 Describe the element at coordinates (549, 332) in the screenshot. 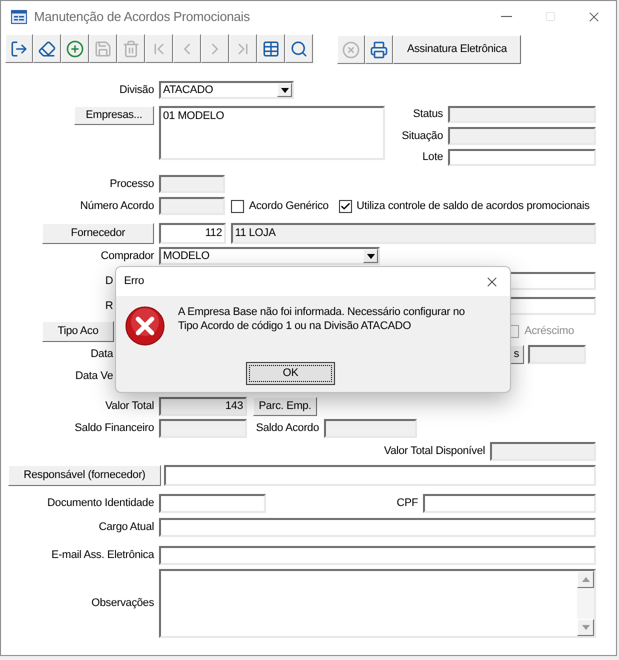

I see `checkbox-label: Acréscimo` at that location.